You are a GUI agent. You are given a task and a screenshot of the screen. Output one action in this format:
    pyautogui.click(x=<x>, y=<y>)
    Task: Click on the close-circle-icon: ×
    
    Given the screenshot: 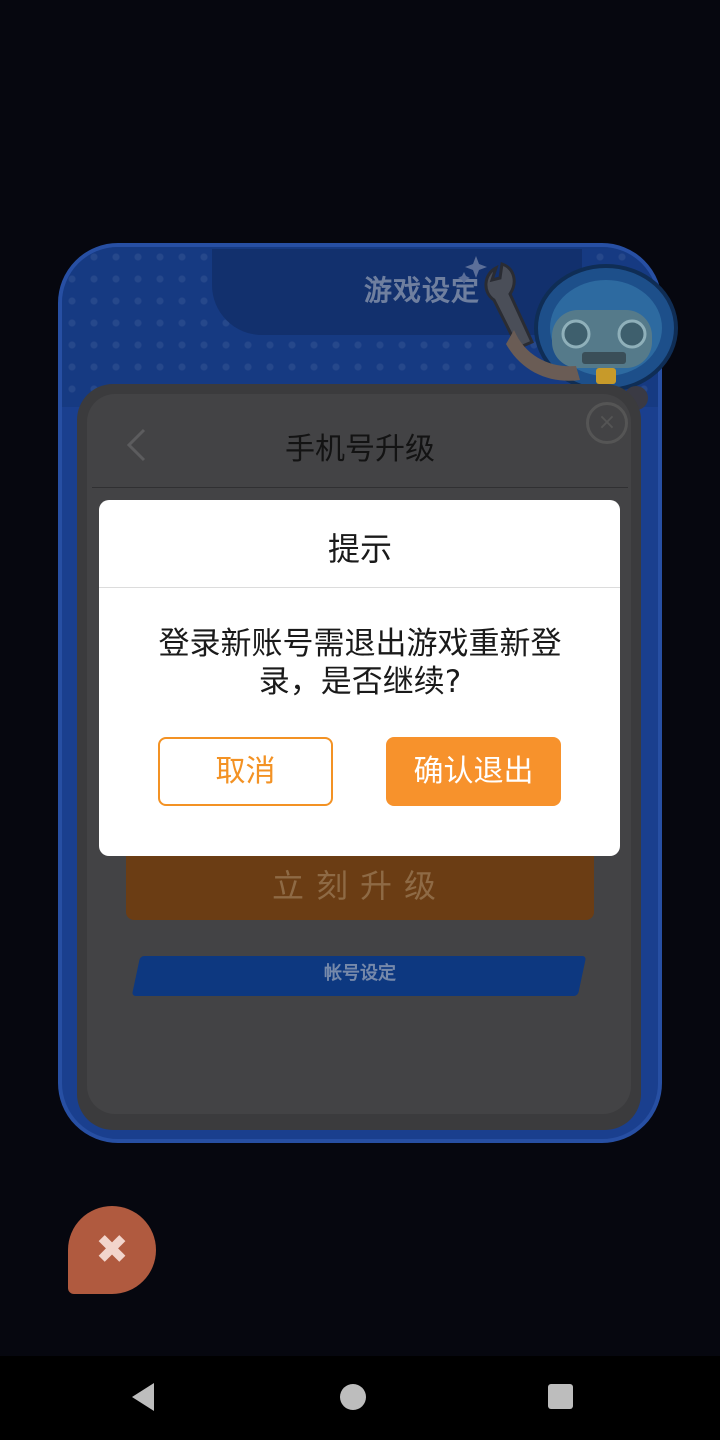 What is the action you would take?
    pyautogui.click(x=607, y=423)
    